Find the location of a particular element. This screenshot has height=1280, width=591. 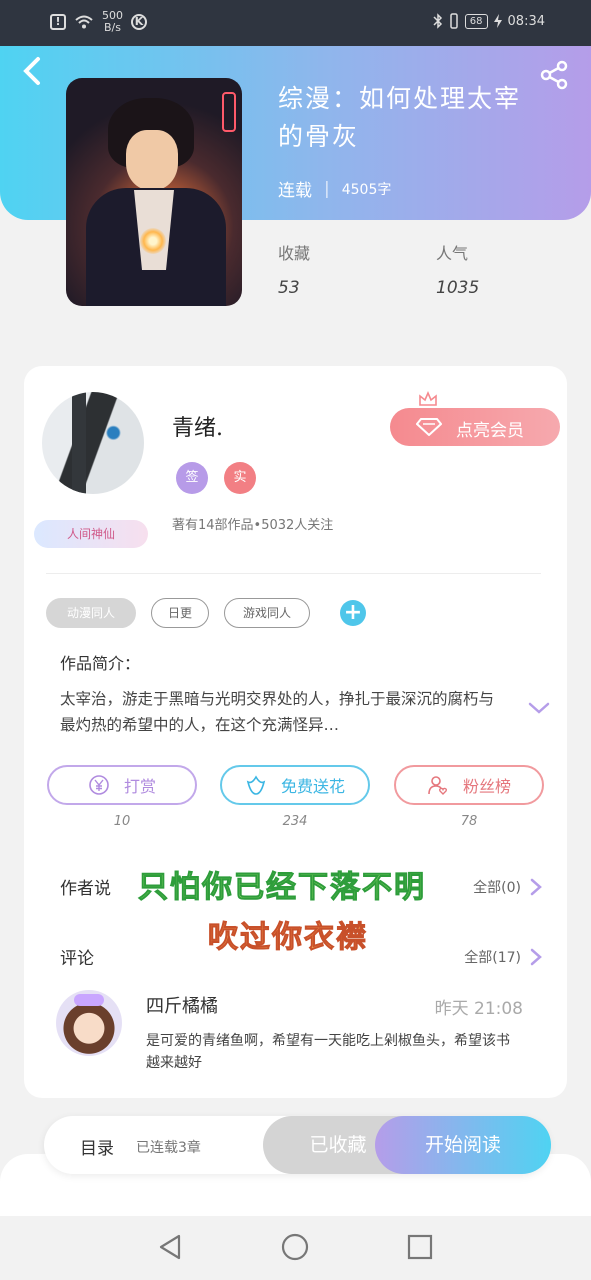

share-icon is located at coordinates (554, 75).